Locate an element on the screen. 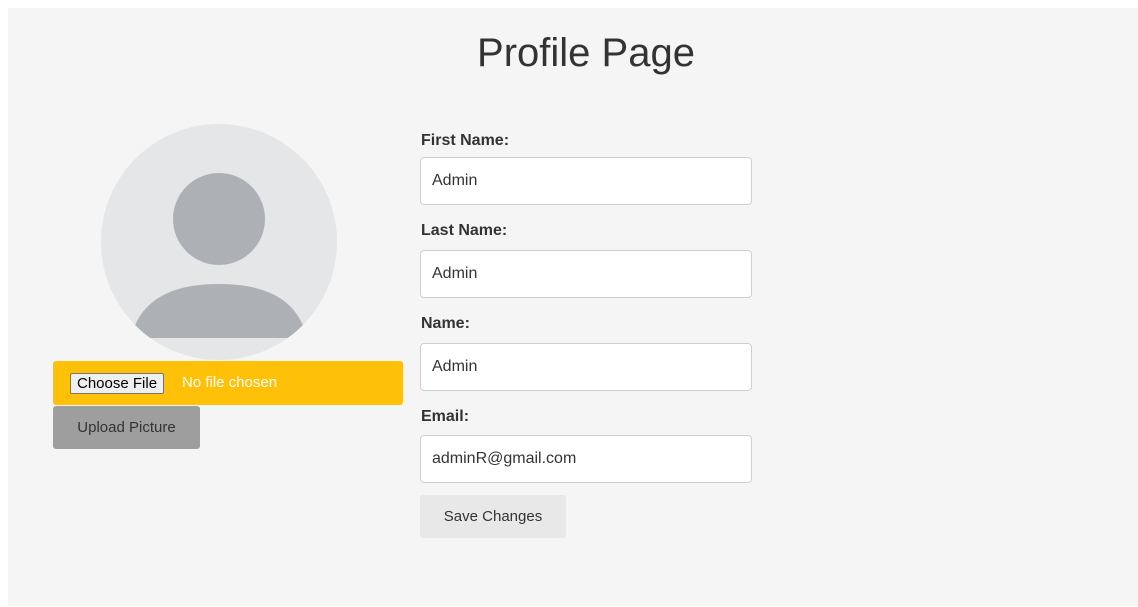 The height and width of the screenshot is (607, 1138). upload-picture-button: Upload Picture is located at coordinates (126, 427).